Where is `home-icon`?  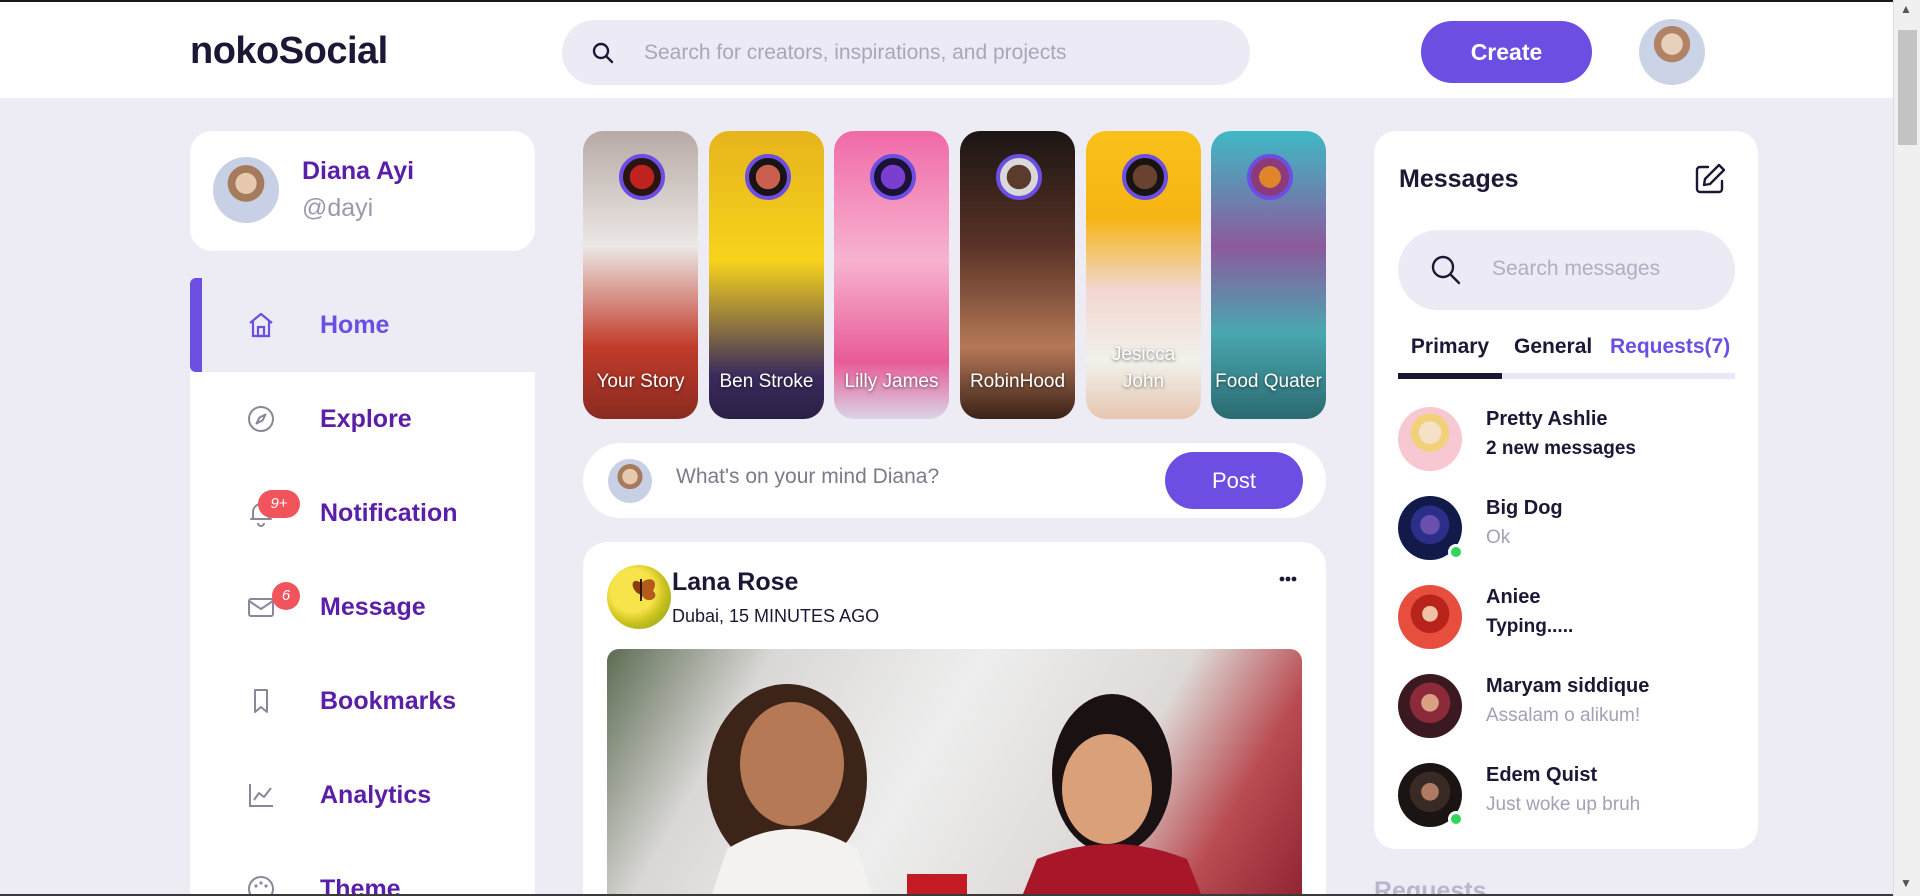
home-icon is located at coordinates (261, 325).